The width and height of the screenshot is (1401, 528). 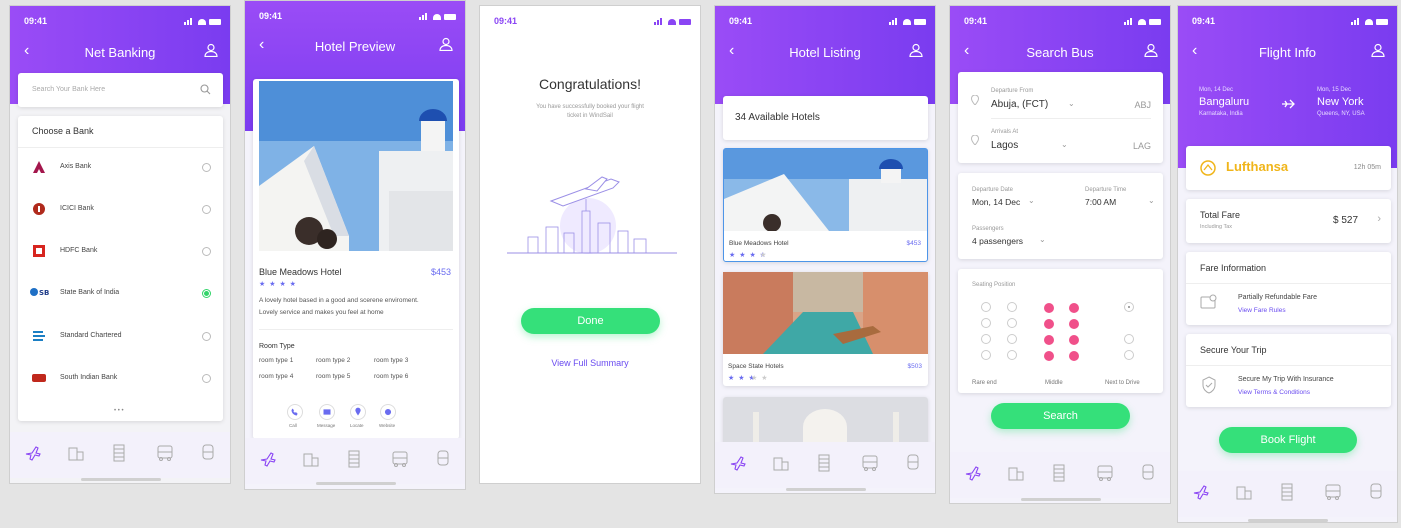 I want to click on search-input: Search Your Bank Here, so click(x=68, y=89).